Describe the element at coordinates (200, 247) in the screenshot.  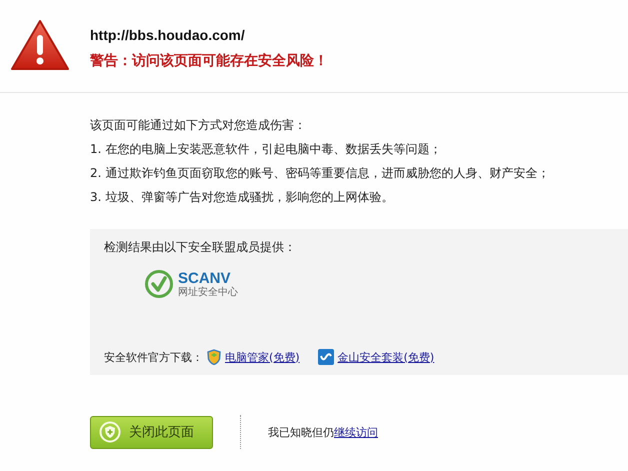
I see `provider-caption: 检测结果由以下安全联盟成员提供：` at that location.